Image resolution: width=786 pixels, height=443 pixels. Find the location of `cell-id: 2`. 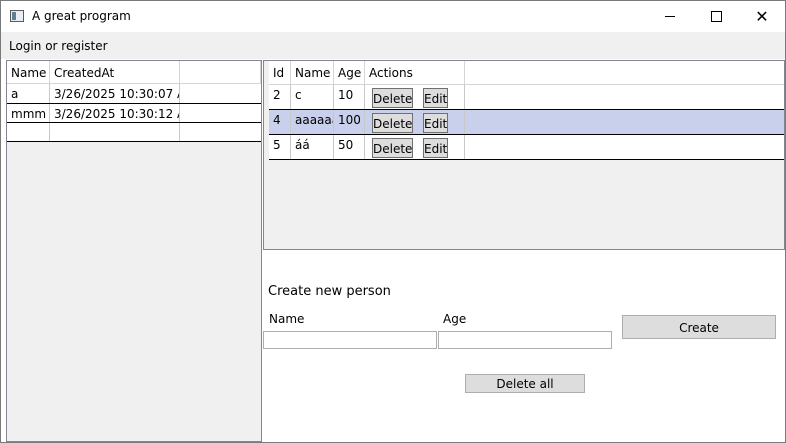

cell-id: 2 is located at coordinates (280, 97).